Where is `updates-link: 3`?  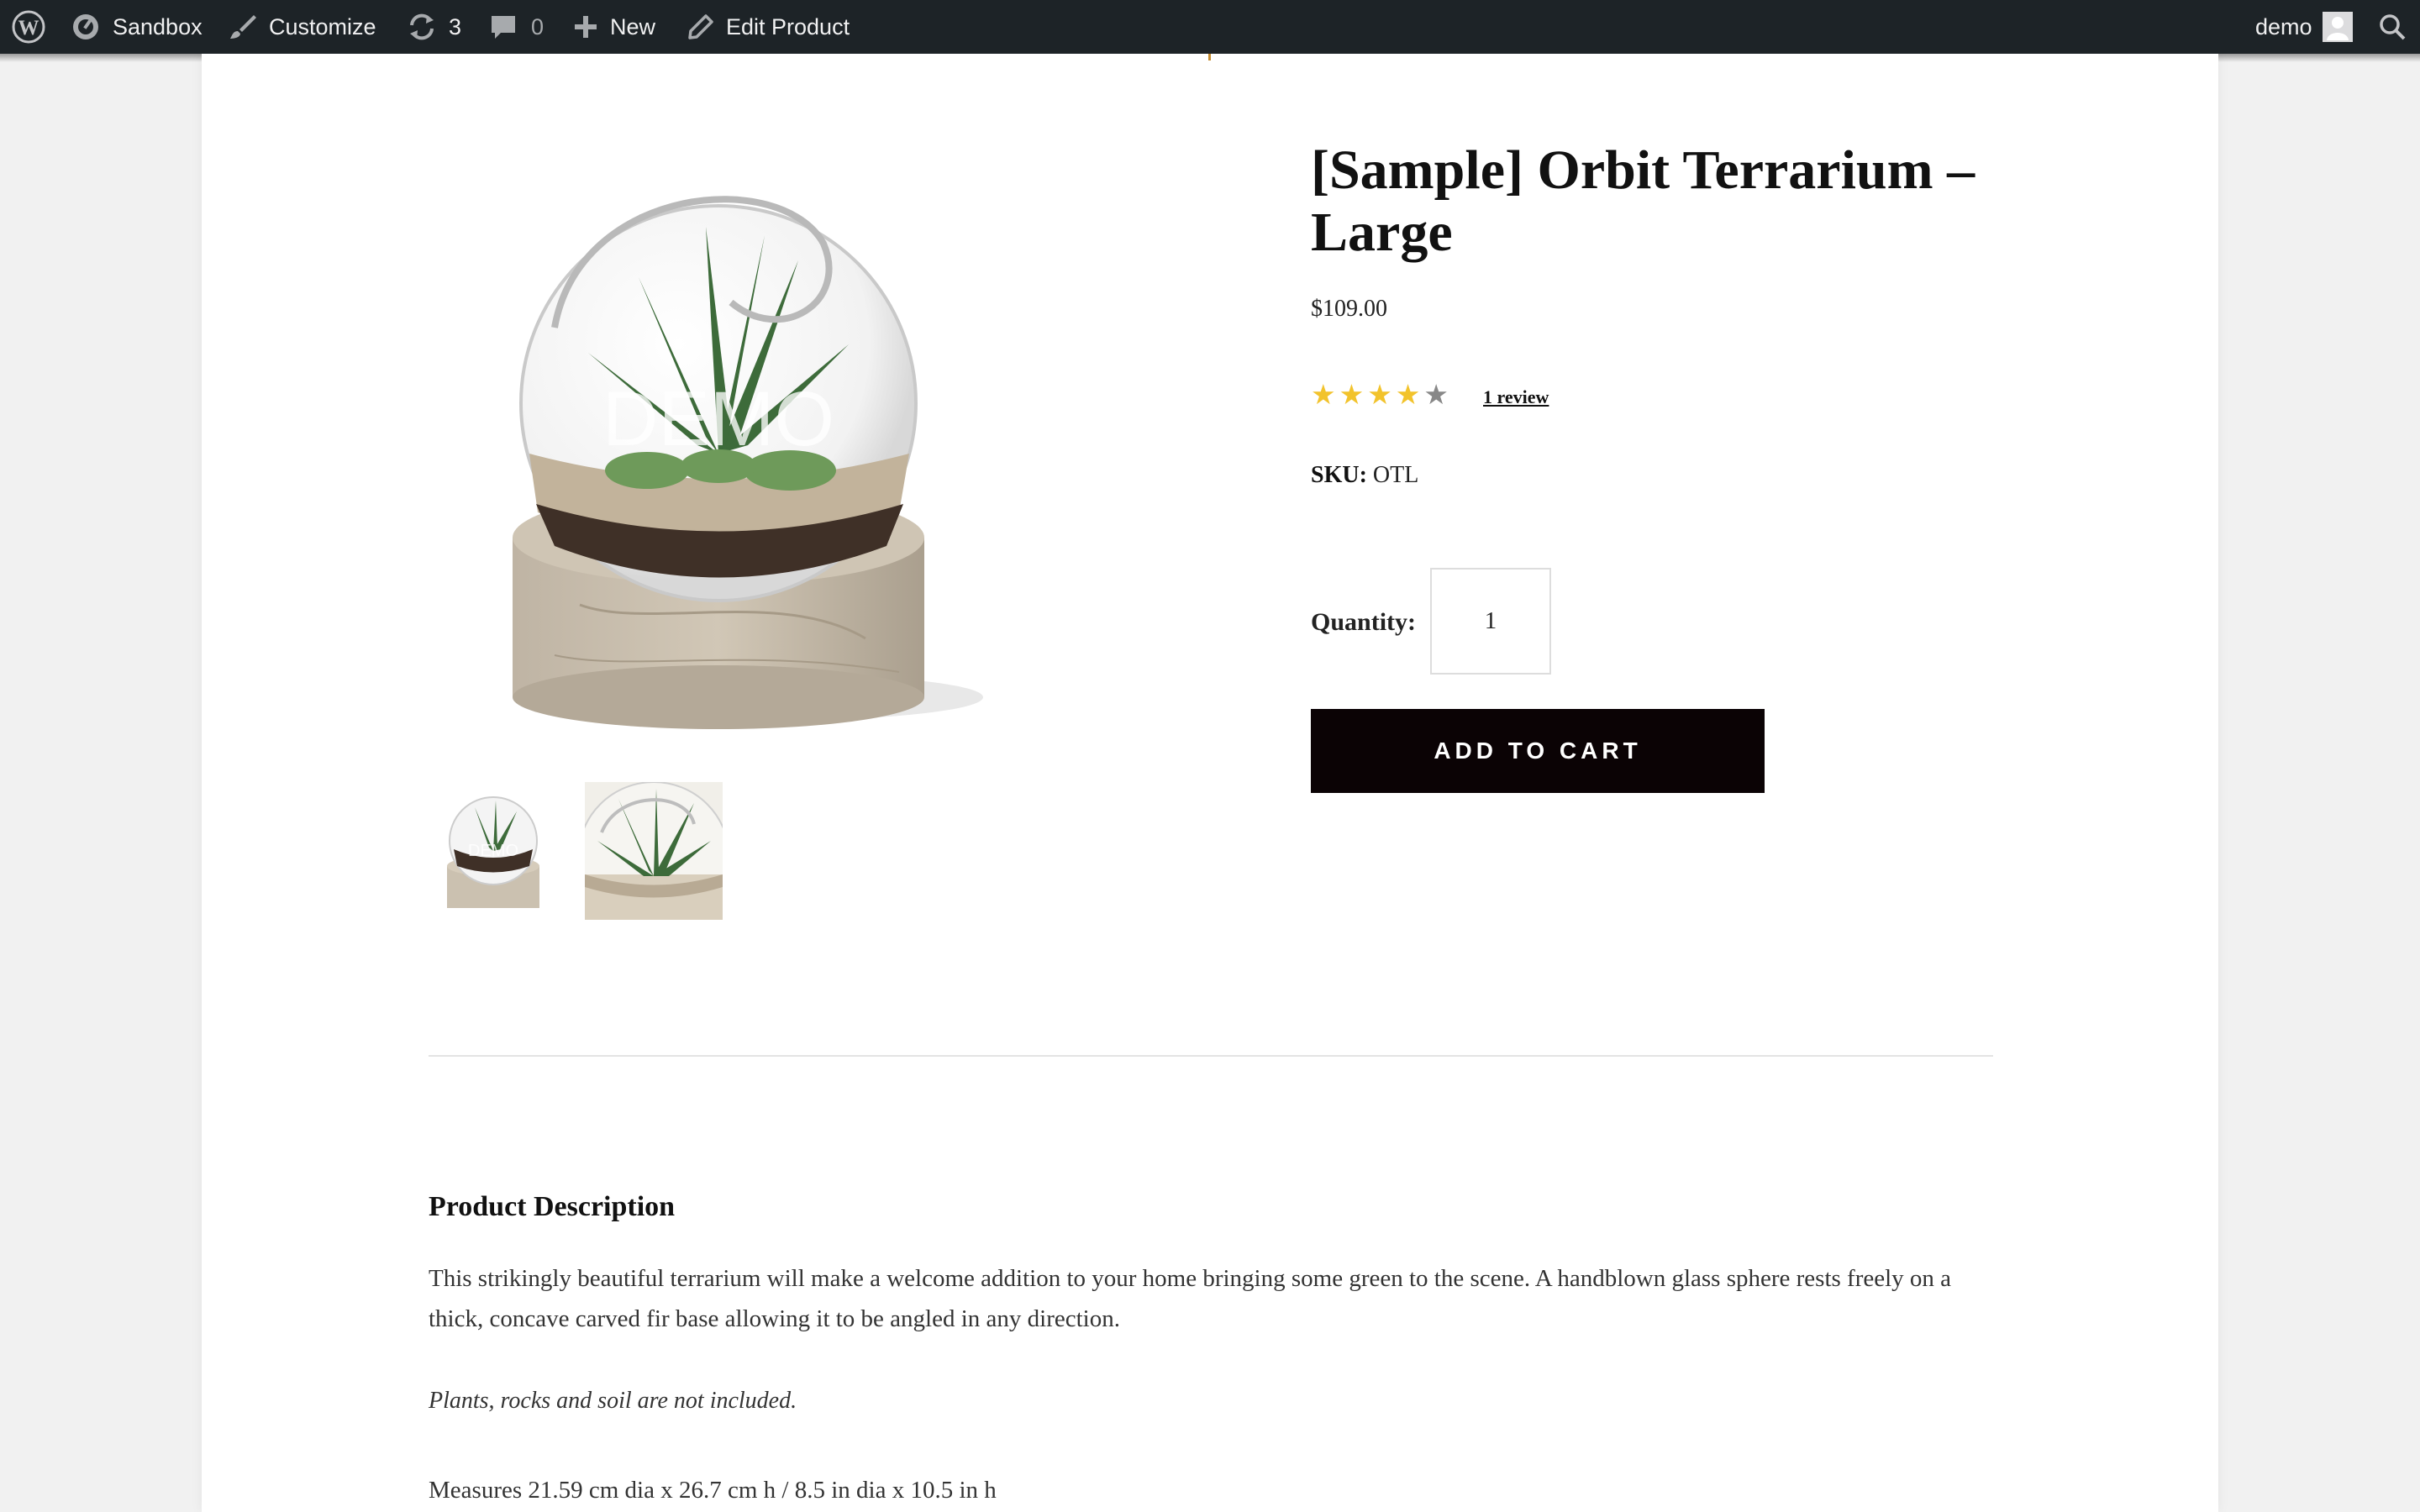
updates-link: 3 is located at coordinates (434, 27).